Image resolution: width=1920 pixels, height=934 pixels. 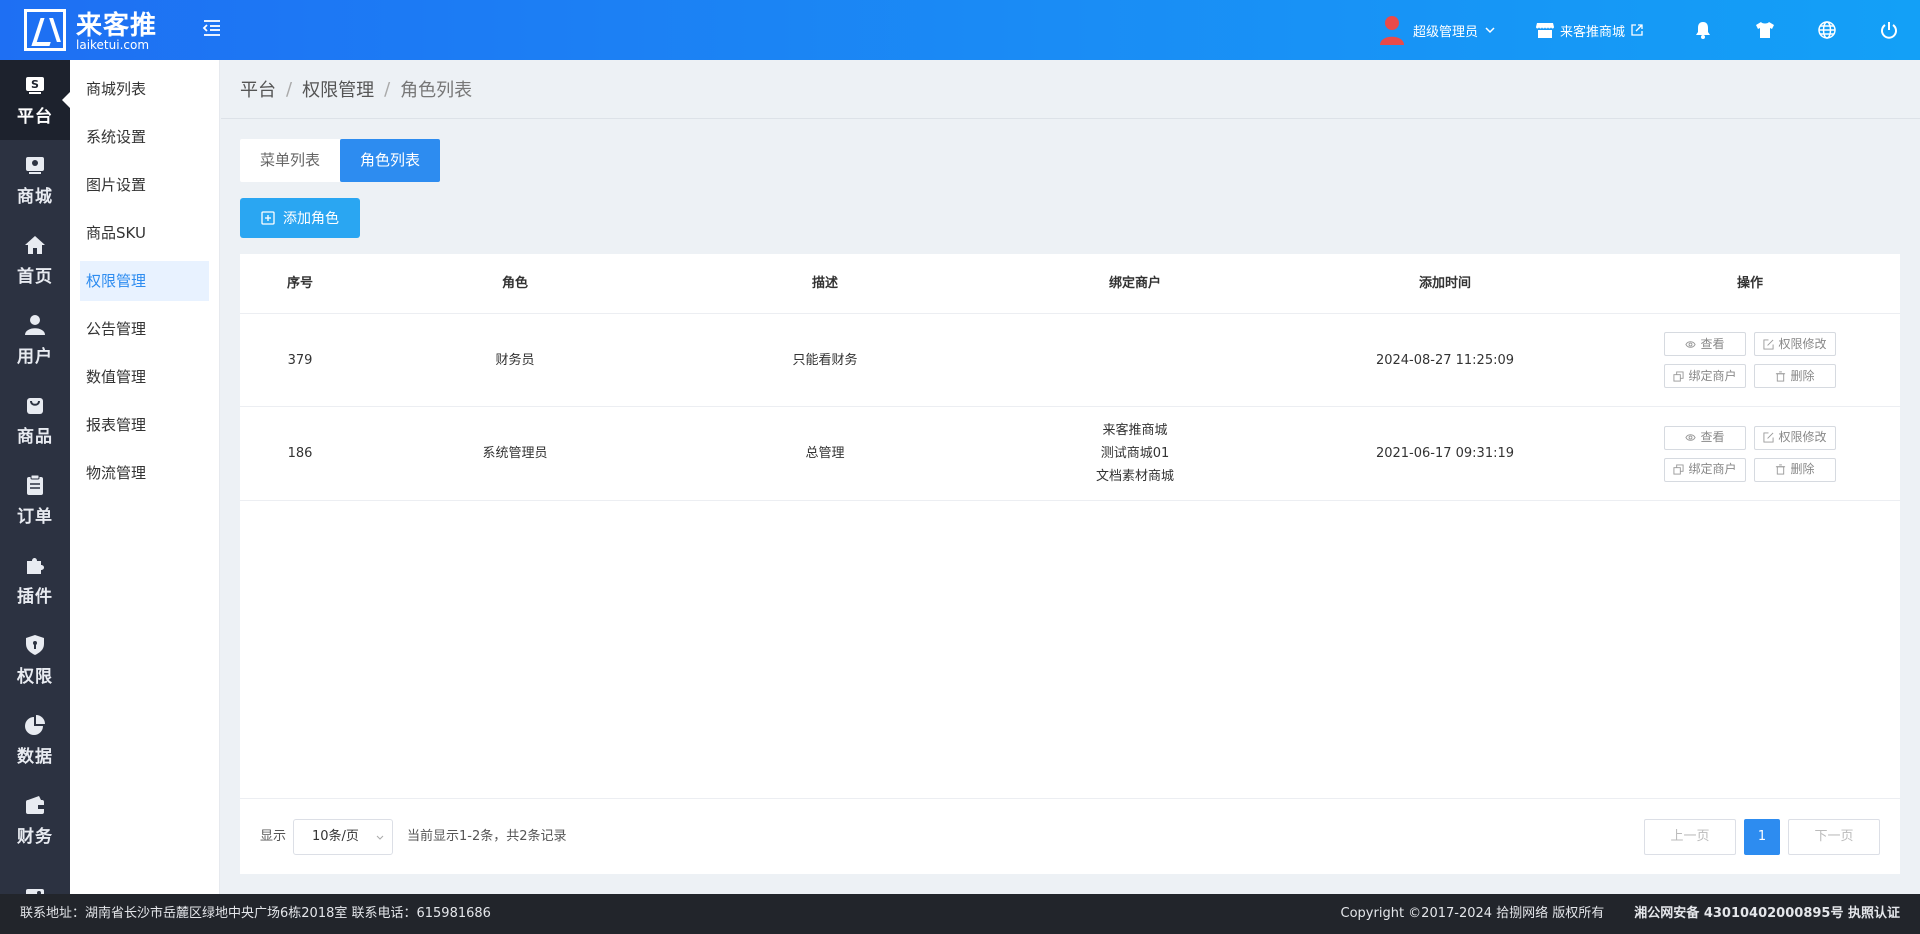 What do you see at coordinates (35, 516) in the screenshot?
I see `sidebar-item-label: 订单` at bounding box center [35, 516].